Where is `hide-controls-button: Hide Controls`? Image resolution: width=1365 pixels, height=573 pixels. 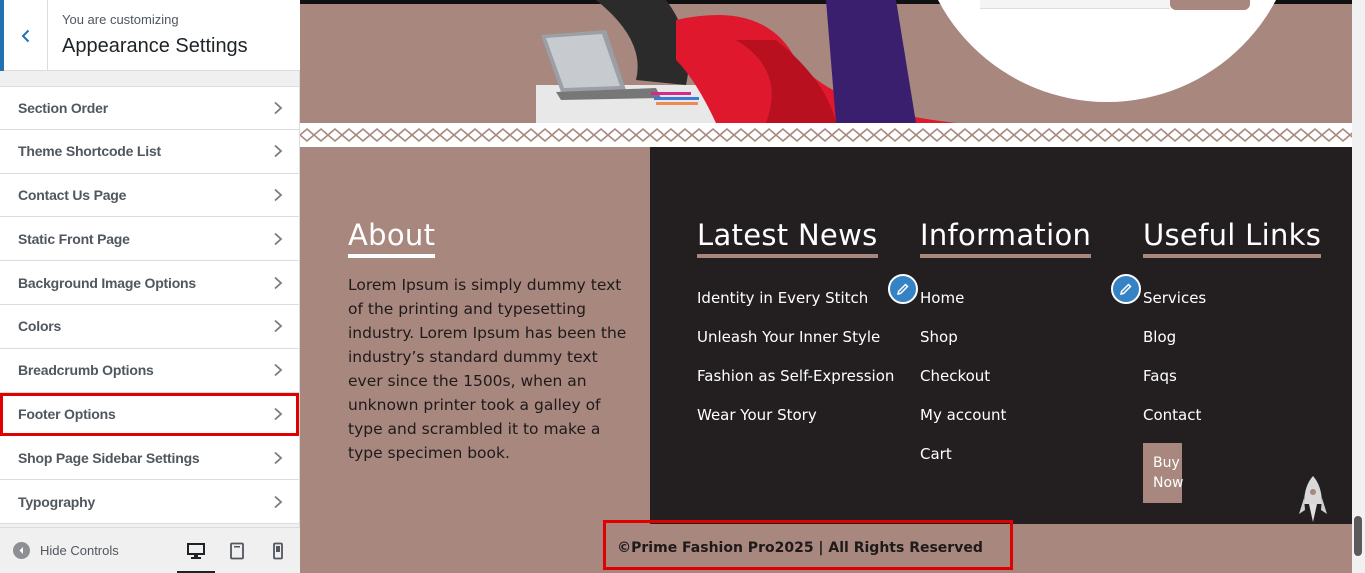 hide-controls-button: Hide Controls is located at coordinates (66, 550).